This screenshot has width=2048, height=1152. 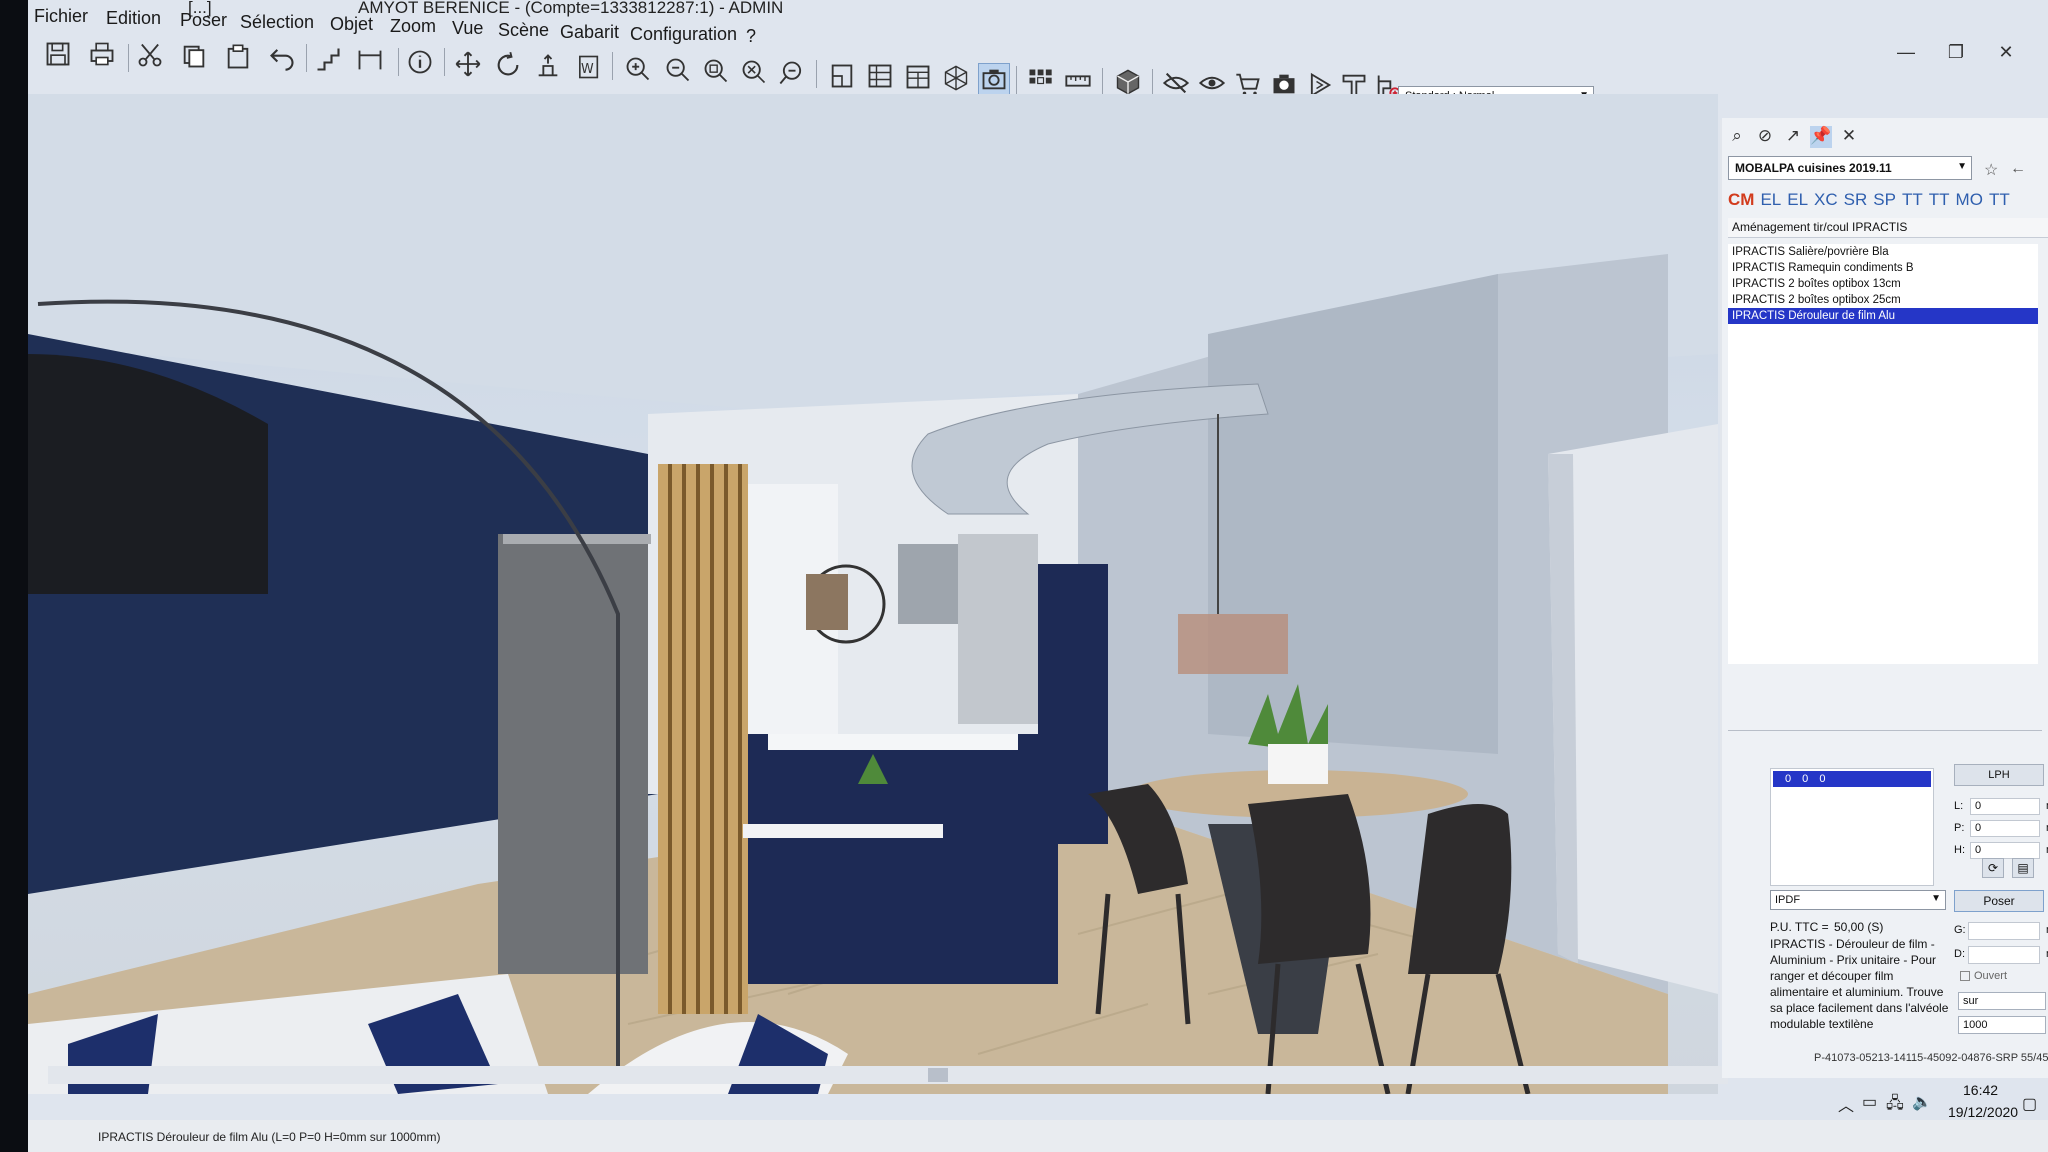 I want to click on search-icon: ⌕, so click(x=1737, y=137).